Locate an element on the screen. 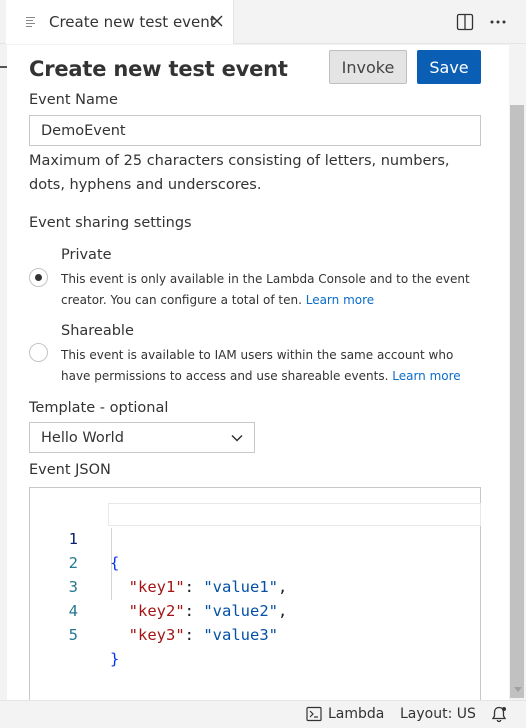  status-layout-label: Layout: US is located at coordinates (438, 714).